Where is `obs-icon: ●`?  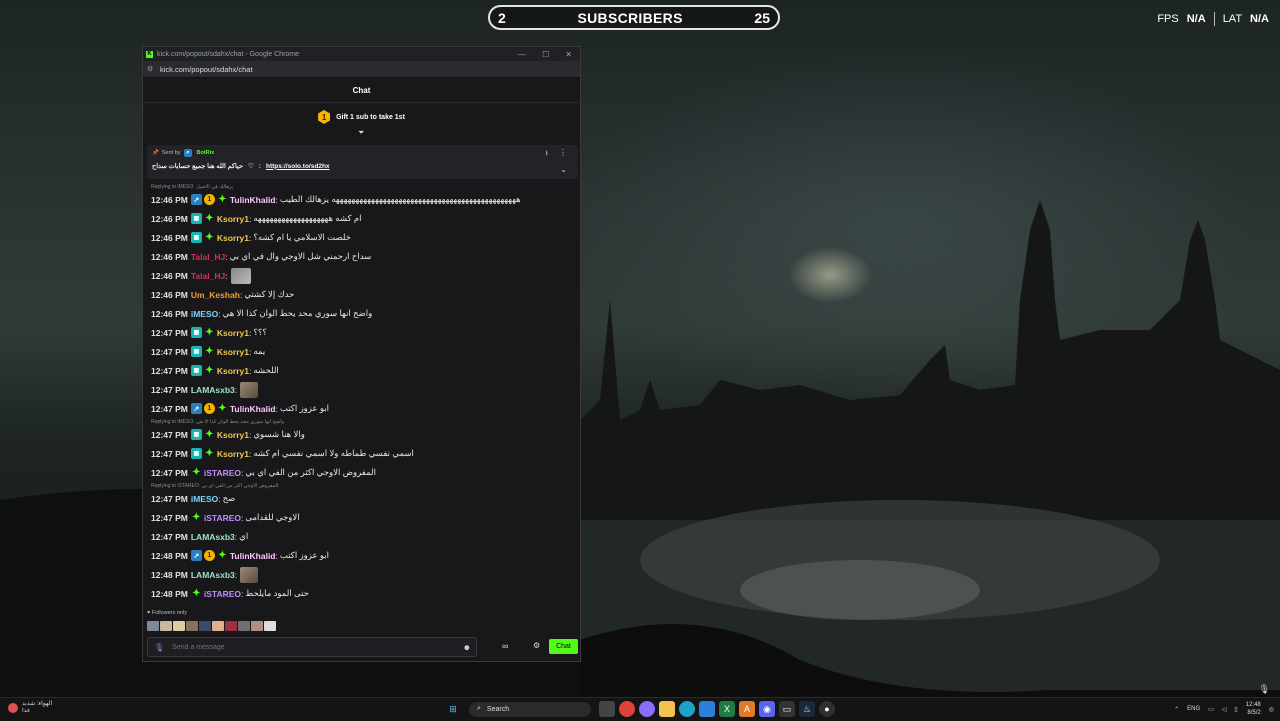 obs-icon: ● is located at coordinates (827, 709).